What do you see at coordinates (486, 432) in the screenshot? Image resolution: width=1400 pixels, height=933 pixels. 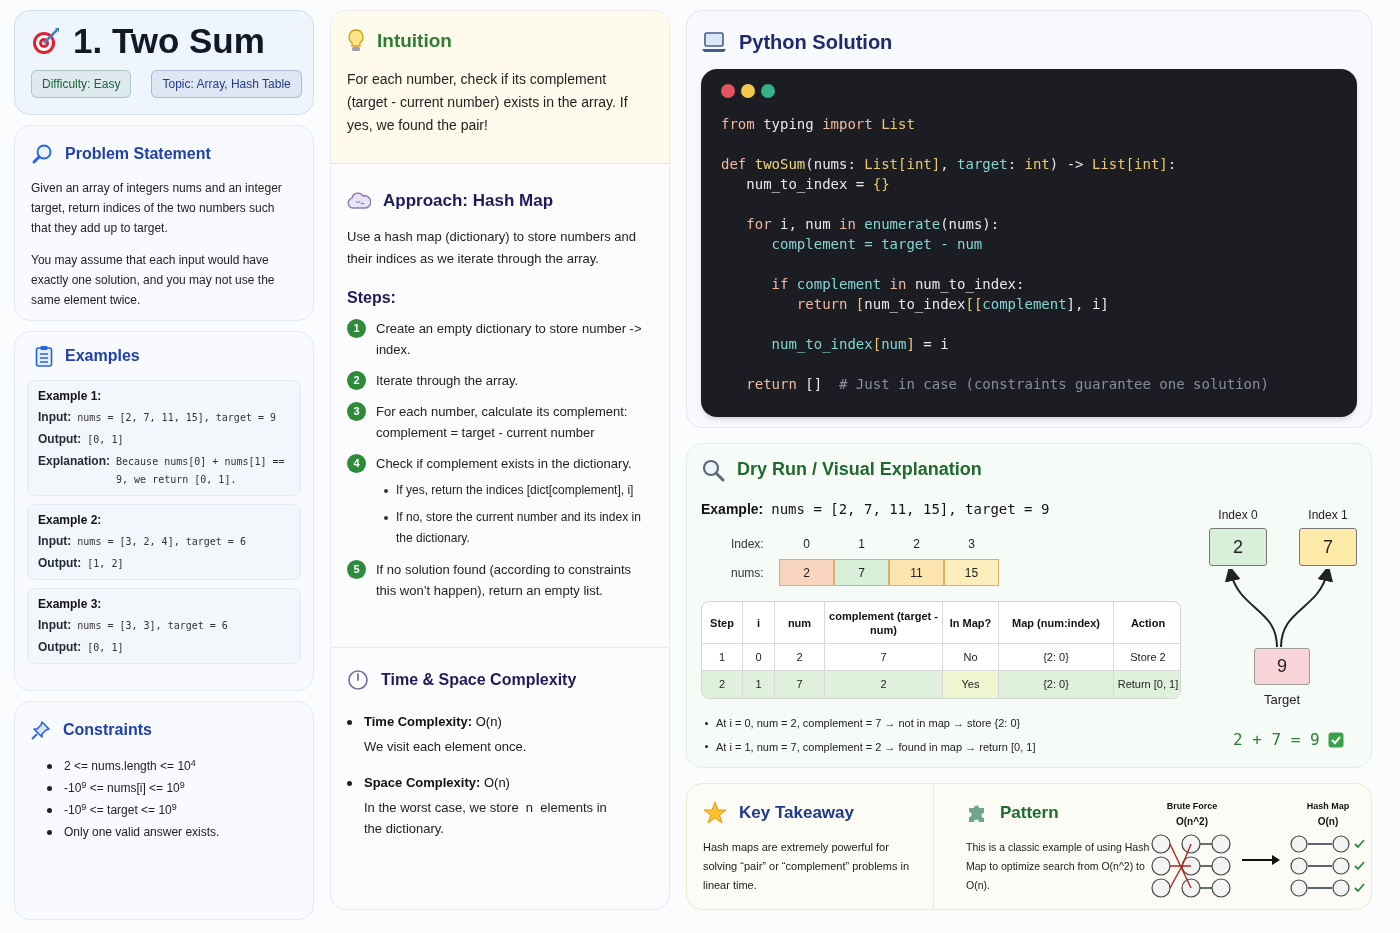 I see `step-text: complement = target - current number` at bounding box center [486, 432].